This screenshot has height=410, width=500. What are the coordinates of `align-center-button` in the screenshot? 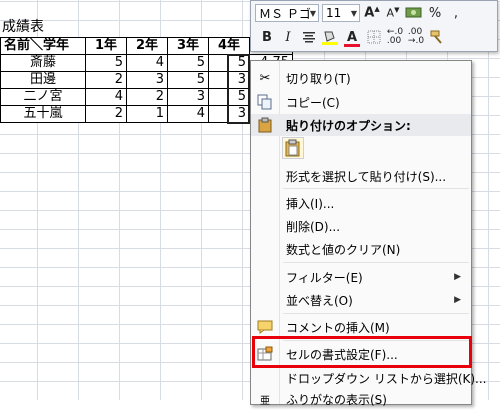 It's located at (309, 37).